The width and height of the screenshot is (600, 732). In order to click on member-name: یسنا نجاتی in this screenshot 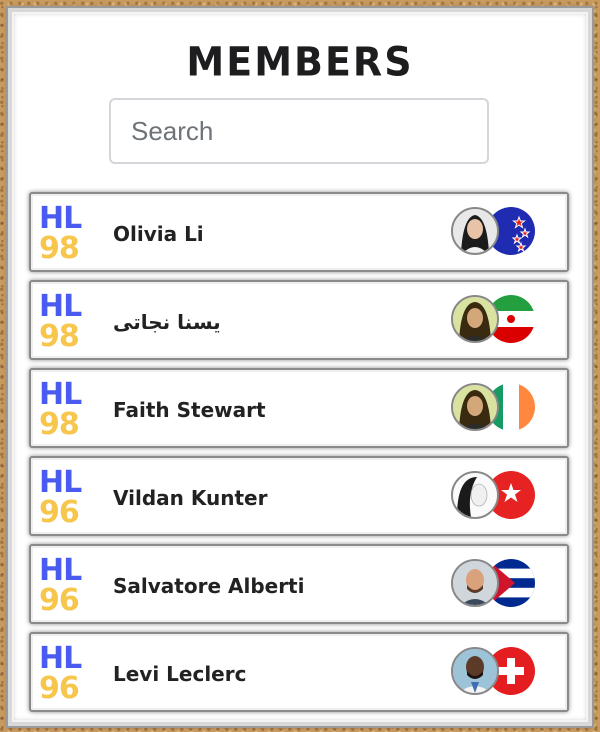, I will do `click(167, 322)`.